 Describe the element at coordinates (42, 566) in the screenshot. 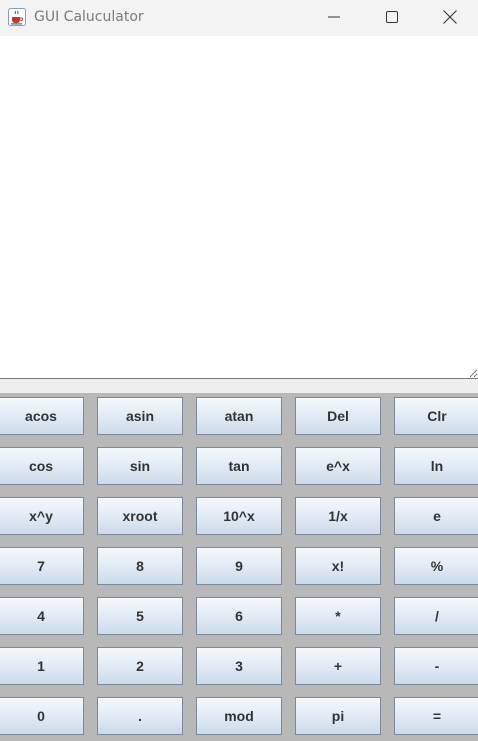

I see `digit-7-button: 7` at that location.